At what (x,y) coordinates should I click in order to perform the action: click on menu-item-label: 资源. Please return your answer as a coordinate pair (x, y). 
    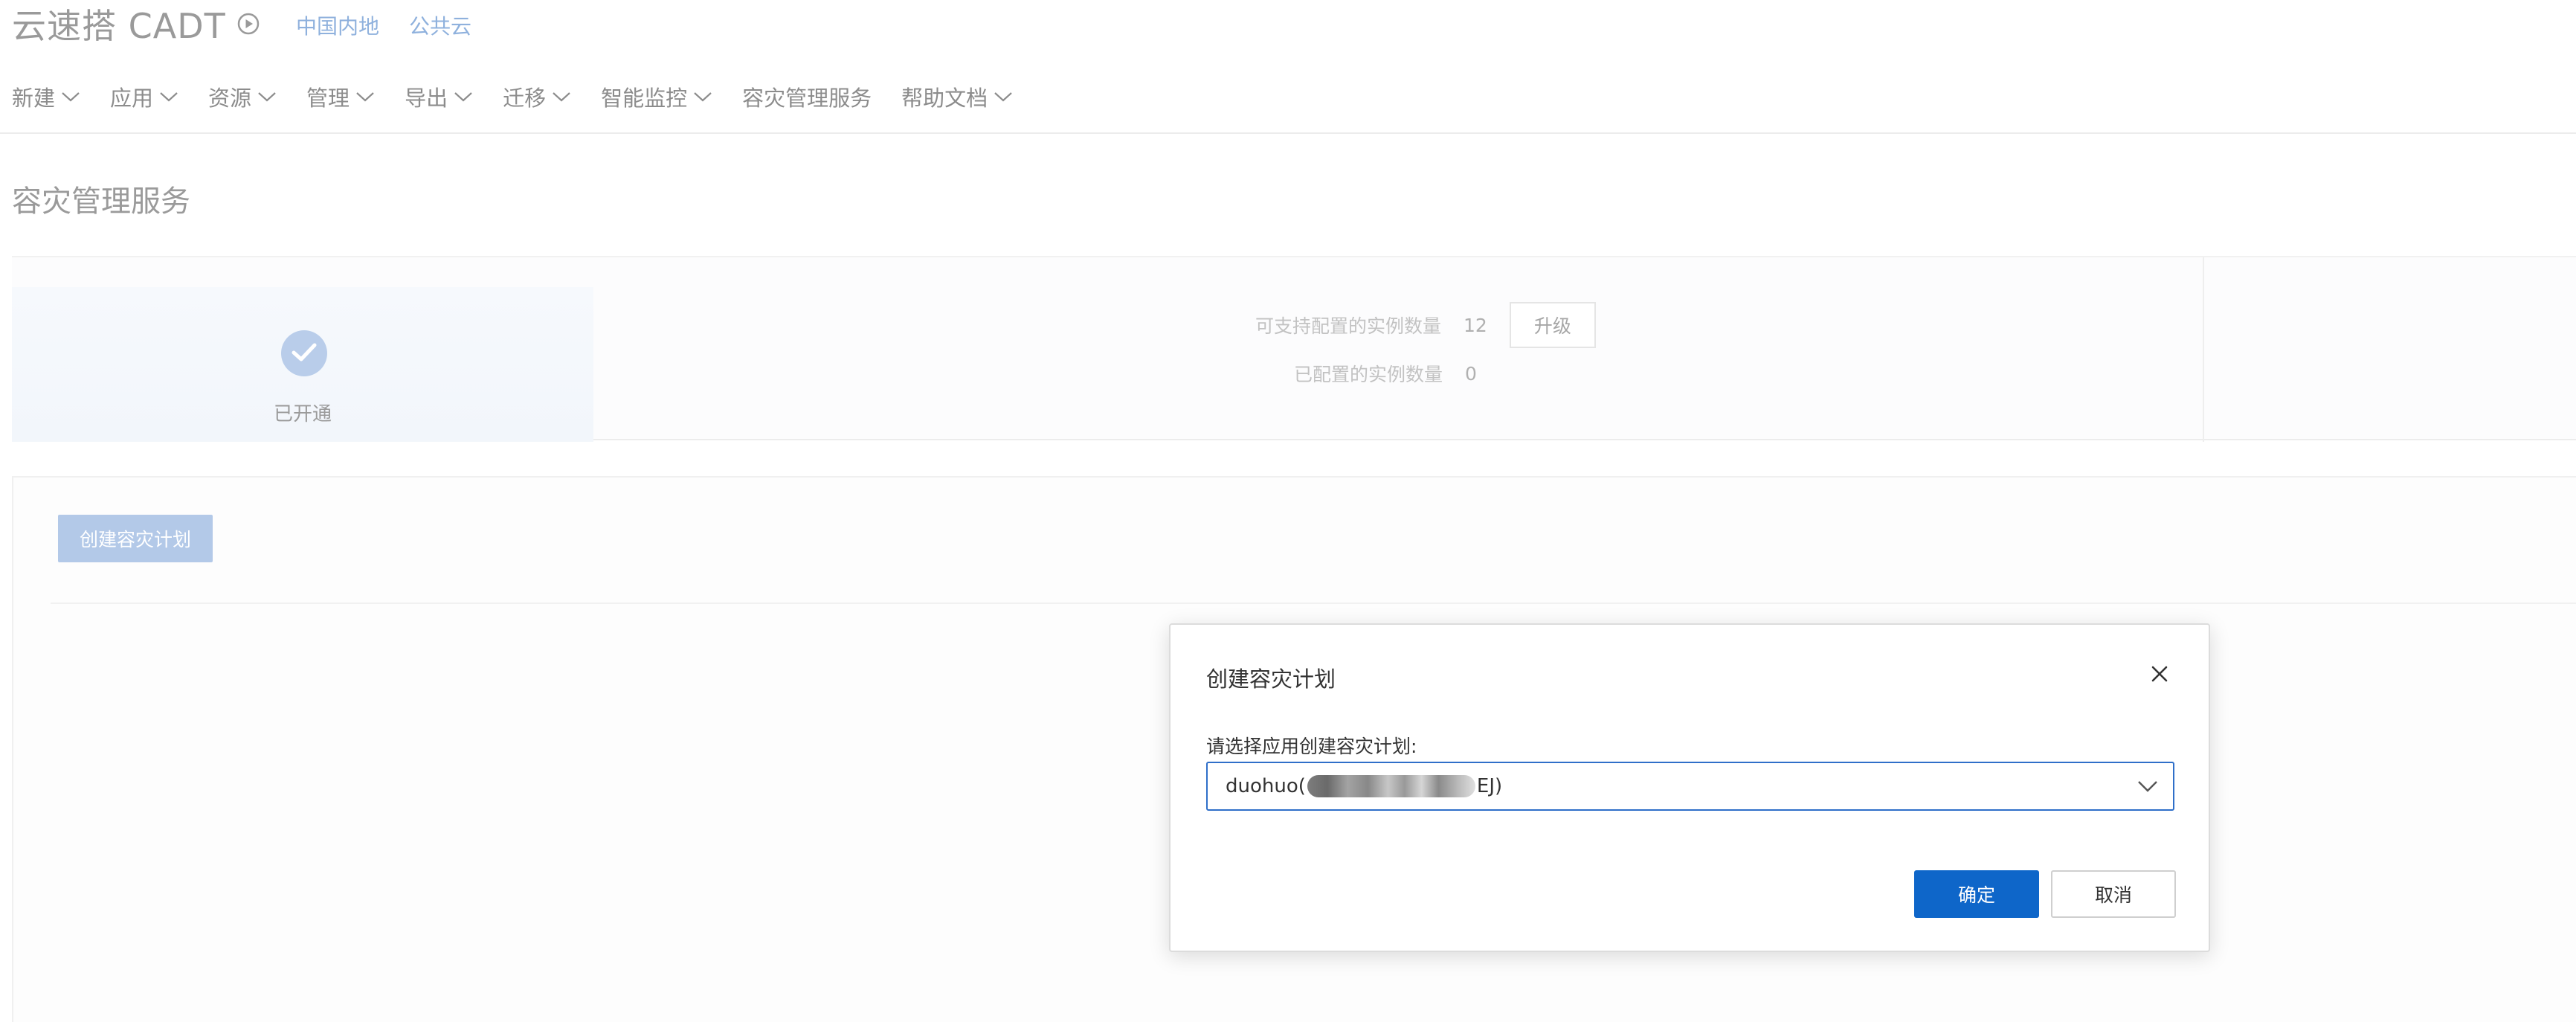
    Looking at the image, I should click on (230, 98).